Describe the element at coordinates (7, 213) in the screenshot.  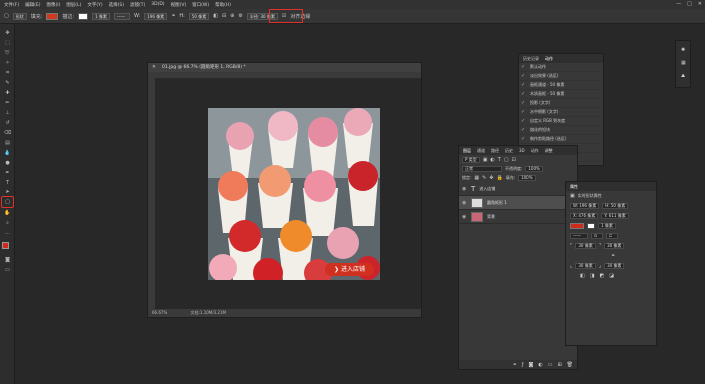
I see `hand-tool-icon: ✋` at that location.